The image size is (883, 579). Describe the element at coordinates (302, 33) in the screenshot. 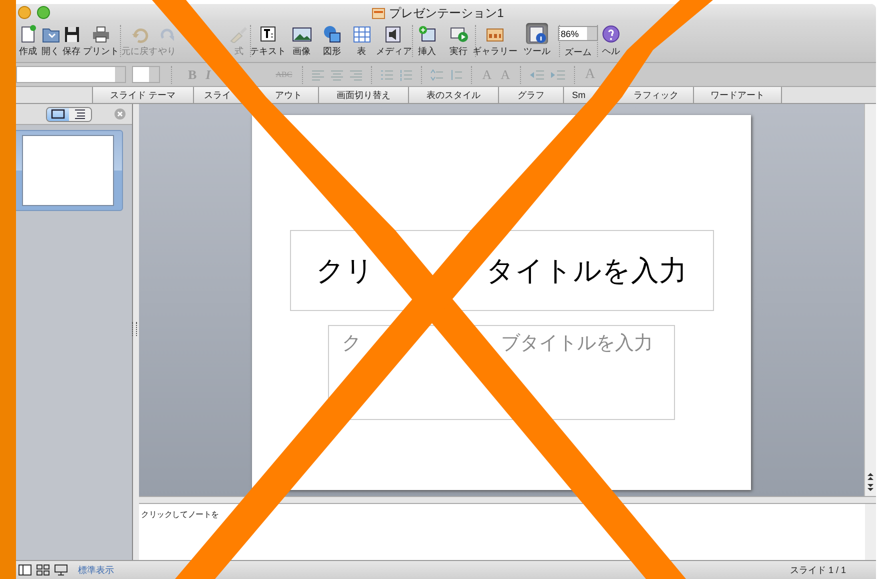

I see `image-icon` at that location.